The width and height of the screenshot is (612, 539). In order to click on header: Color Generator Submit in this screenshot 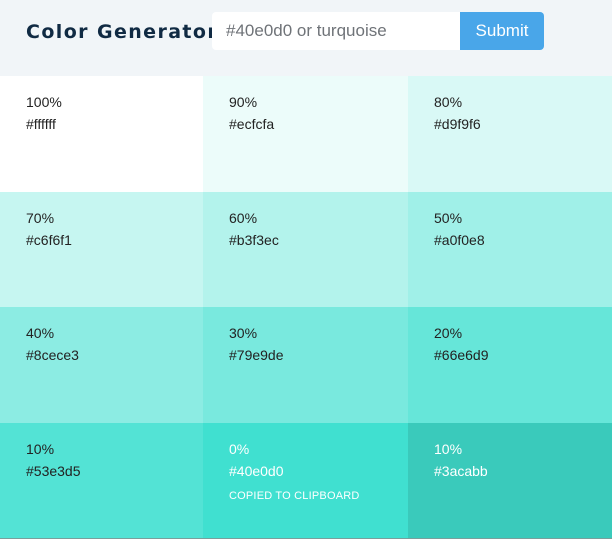, I will do `click(306, 38)`.